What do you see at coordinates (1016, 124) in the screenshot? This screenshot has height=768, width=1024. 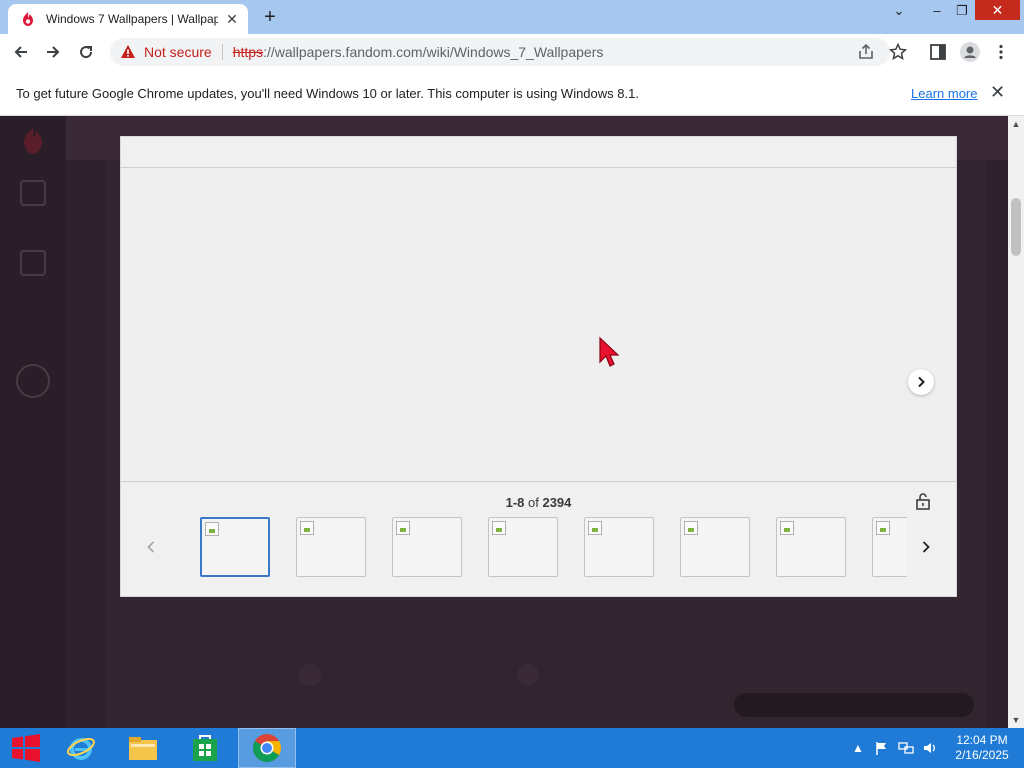 I see `scroll-up-icon: ▲` at bounding box center [1016, 124].